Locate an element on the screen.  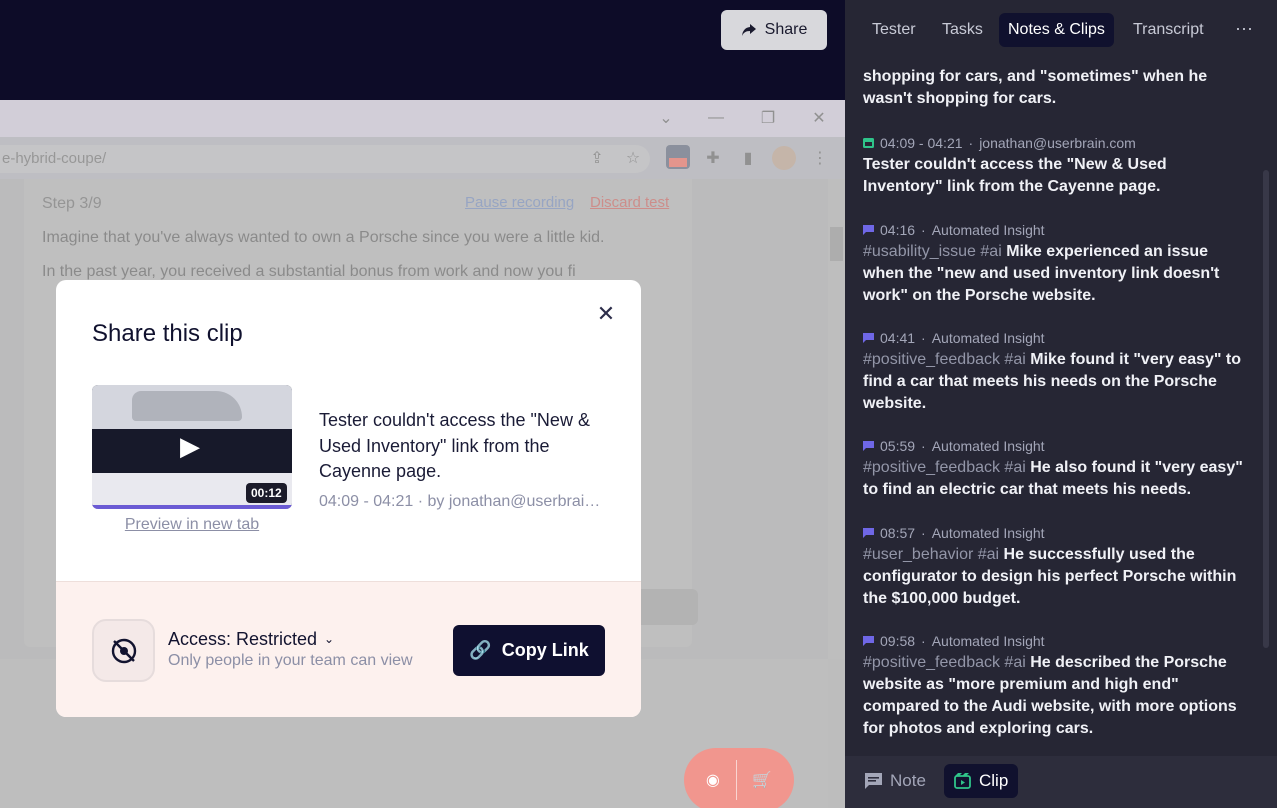
restricted-eye-icon is located at coordinates (123, 650).